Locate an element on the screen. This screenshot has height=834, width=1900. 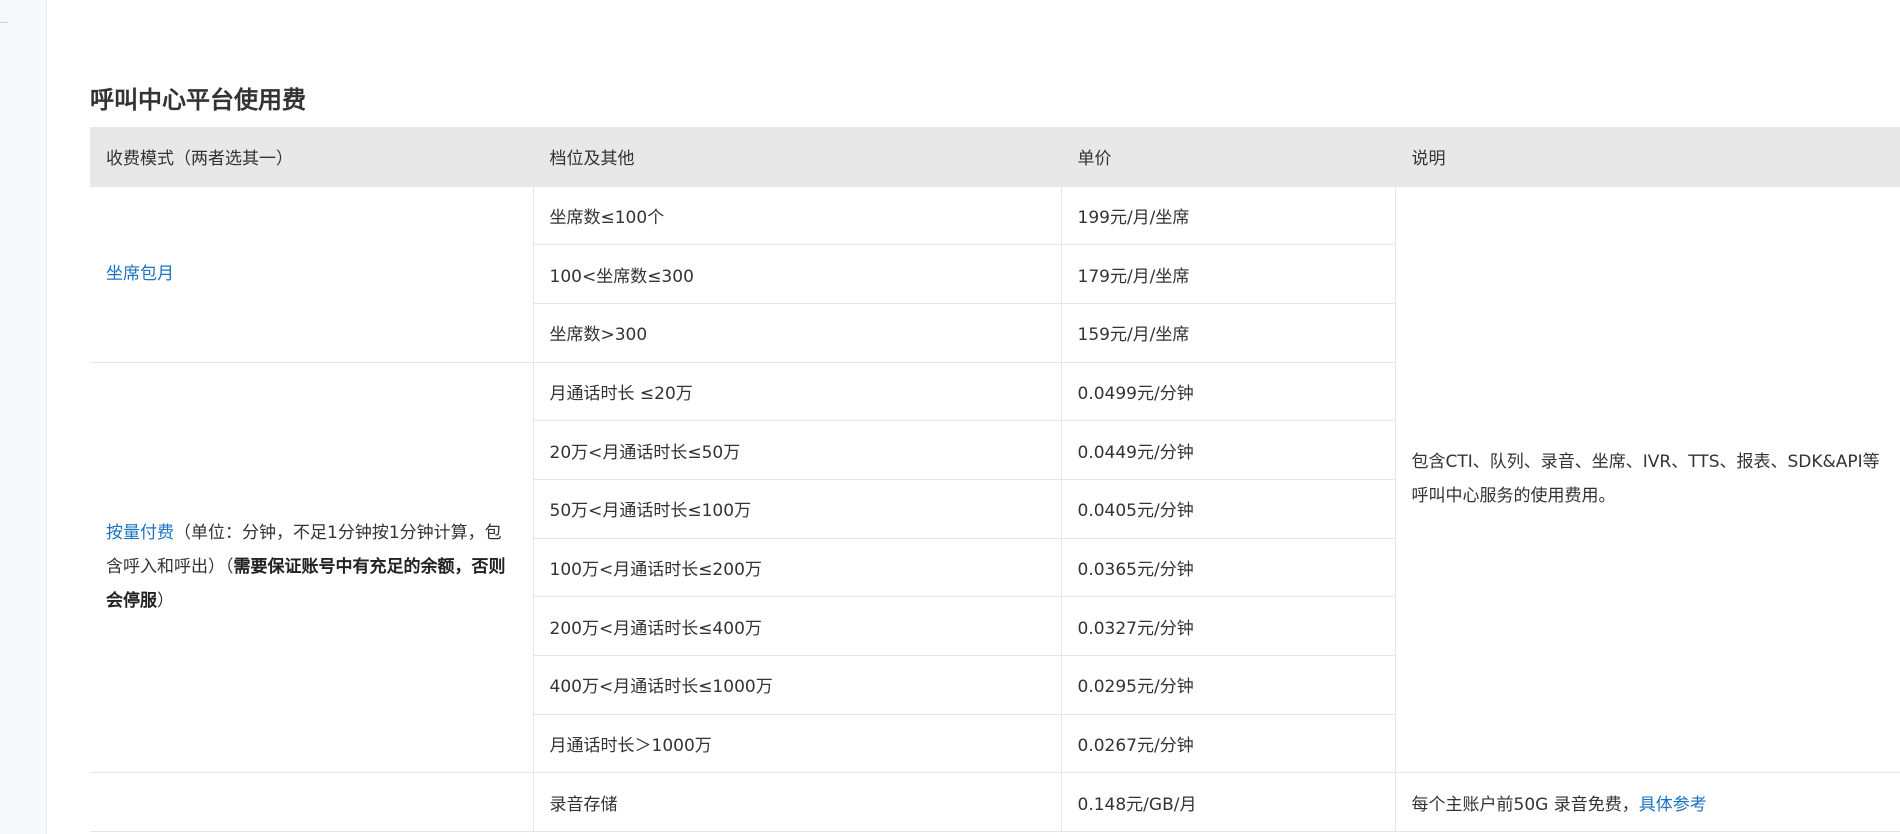
mode-usage-link: 按量付费 is located at coordinates (140, 533).